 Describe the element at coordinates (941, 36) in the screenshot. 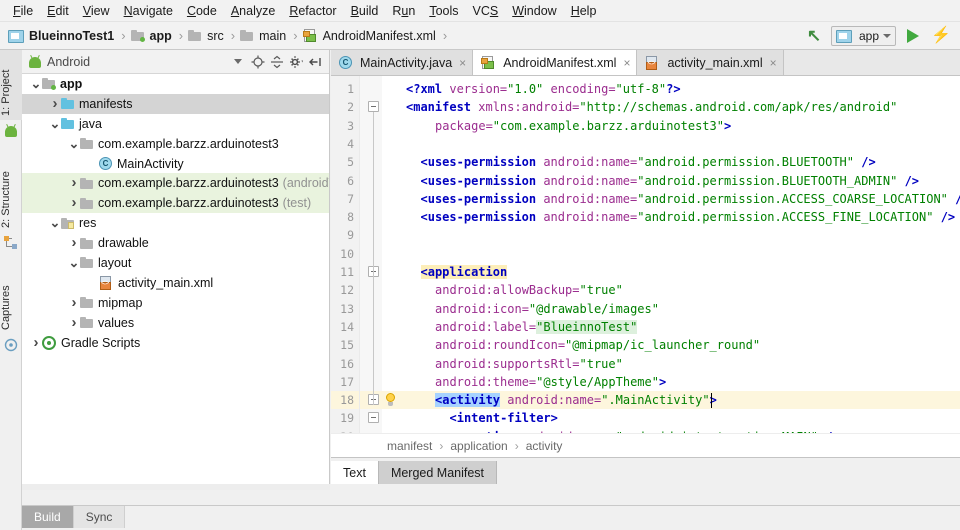

I see `debug-button: ⚡` at that location.